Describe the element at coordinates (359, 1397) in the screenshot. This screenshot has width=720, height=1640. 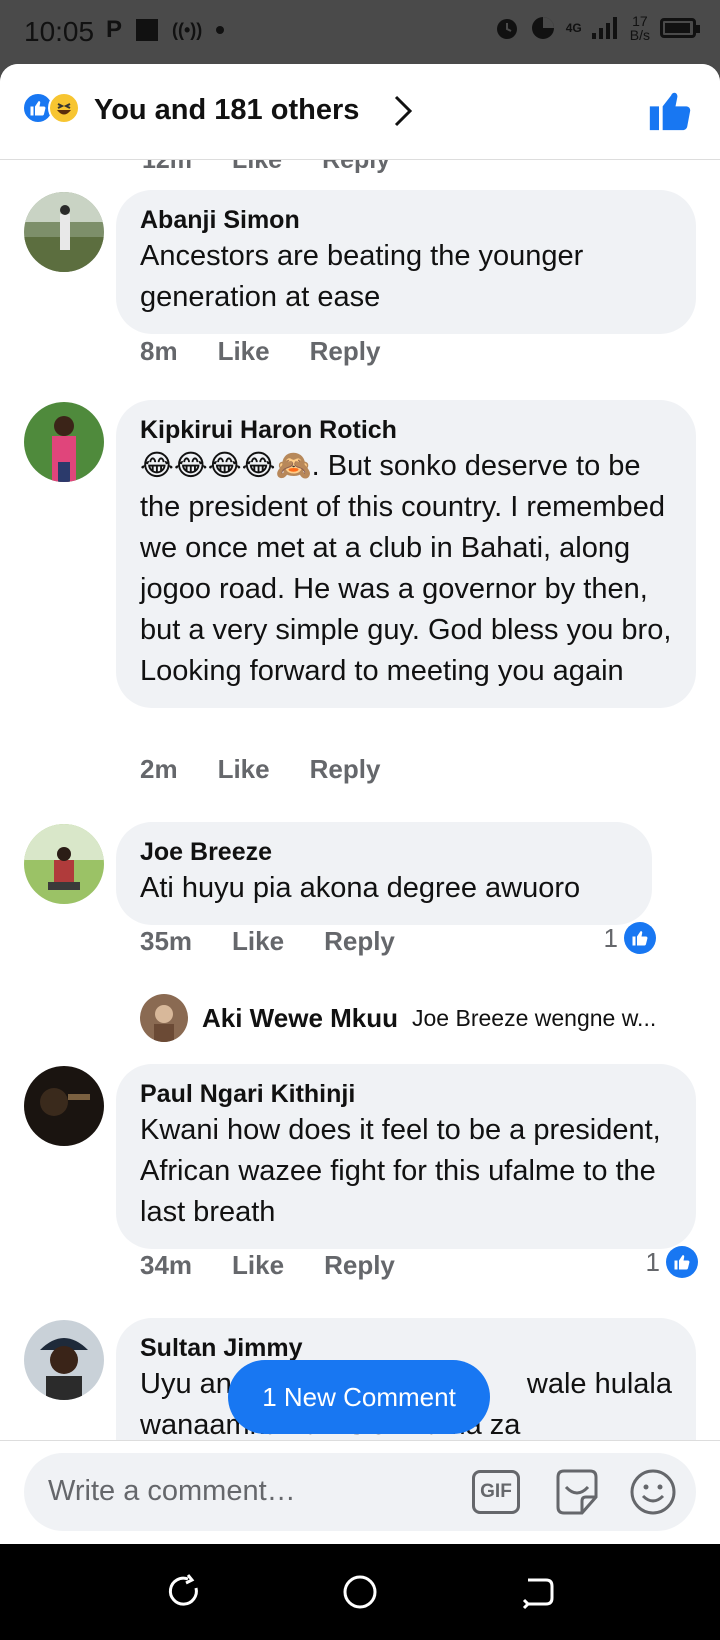
I see `new-comment-button: 1 New Comment` at that location.